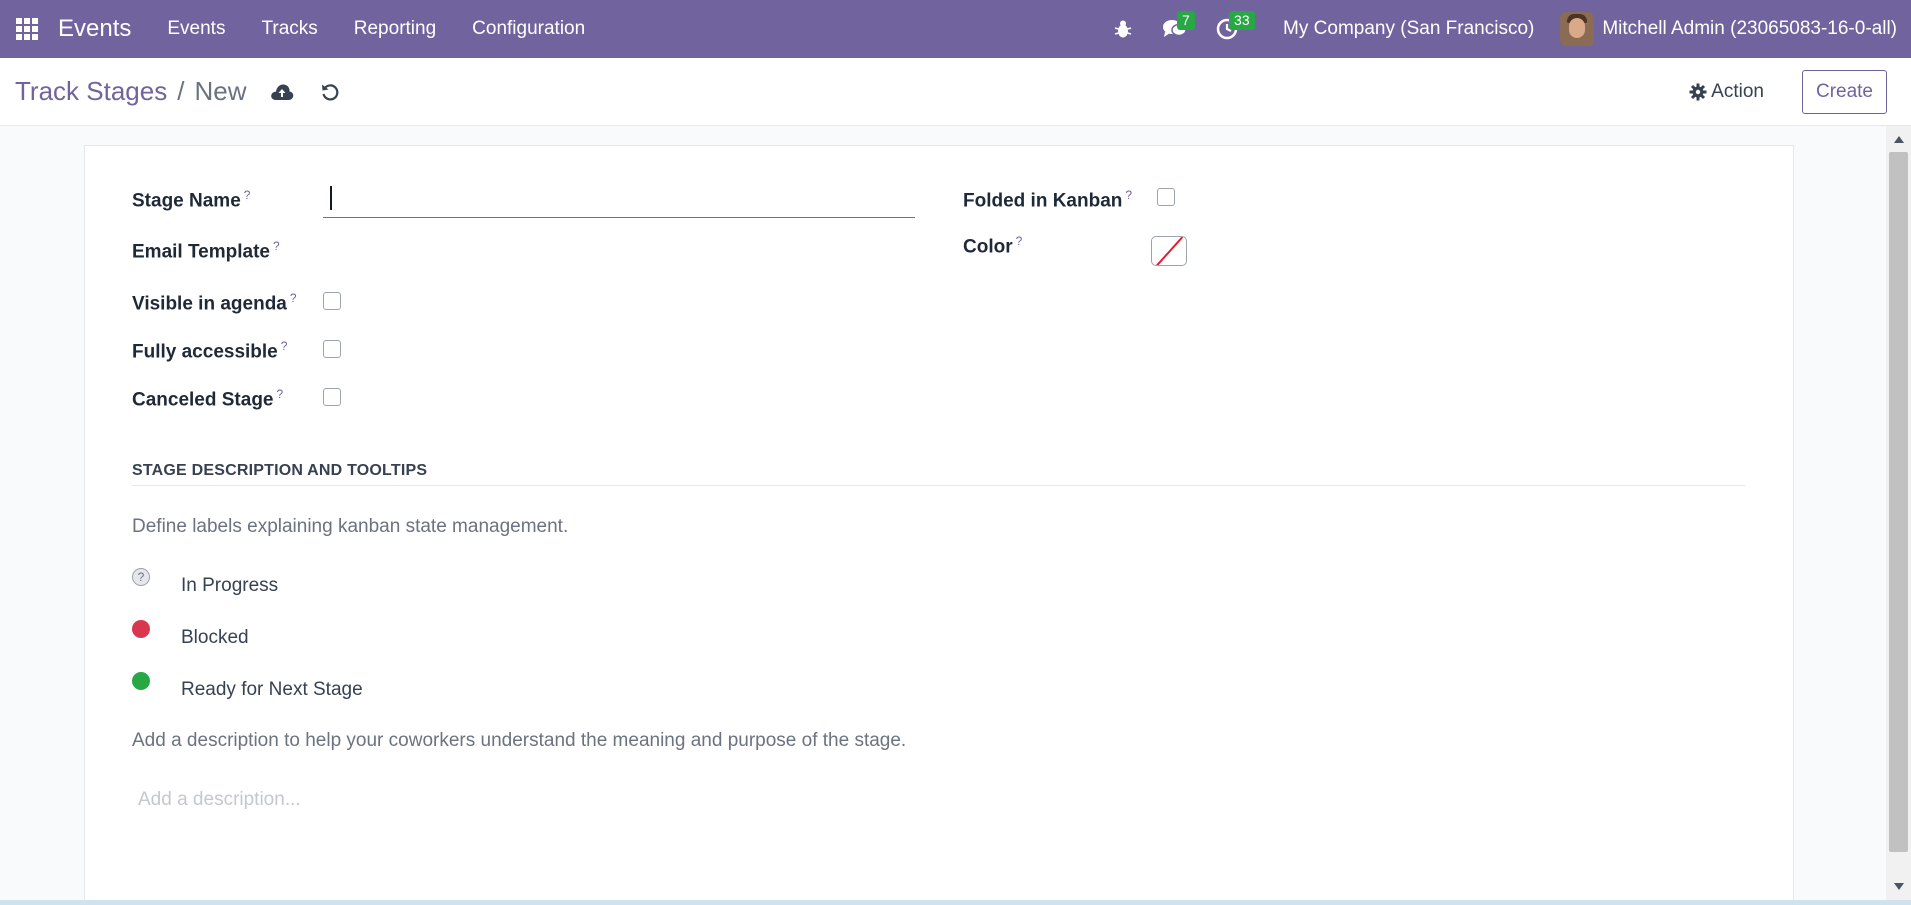 The height and width of the screenshot is (905, 1911). I want to click on canceled-stage-checkbox, so click(332, 397).